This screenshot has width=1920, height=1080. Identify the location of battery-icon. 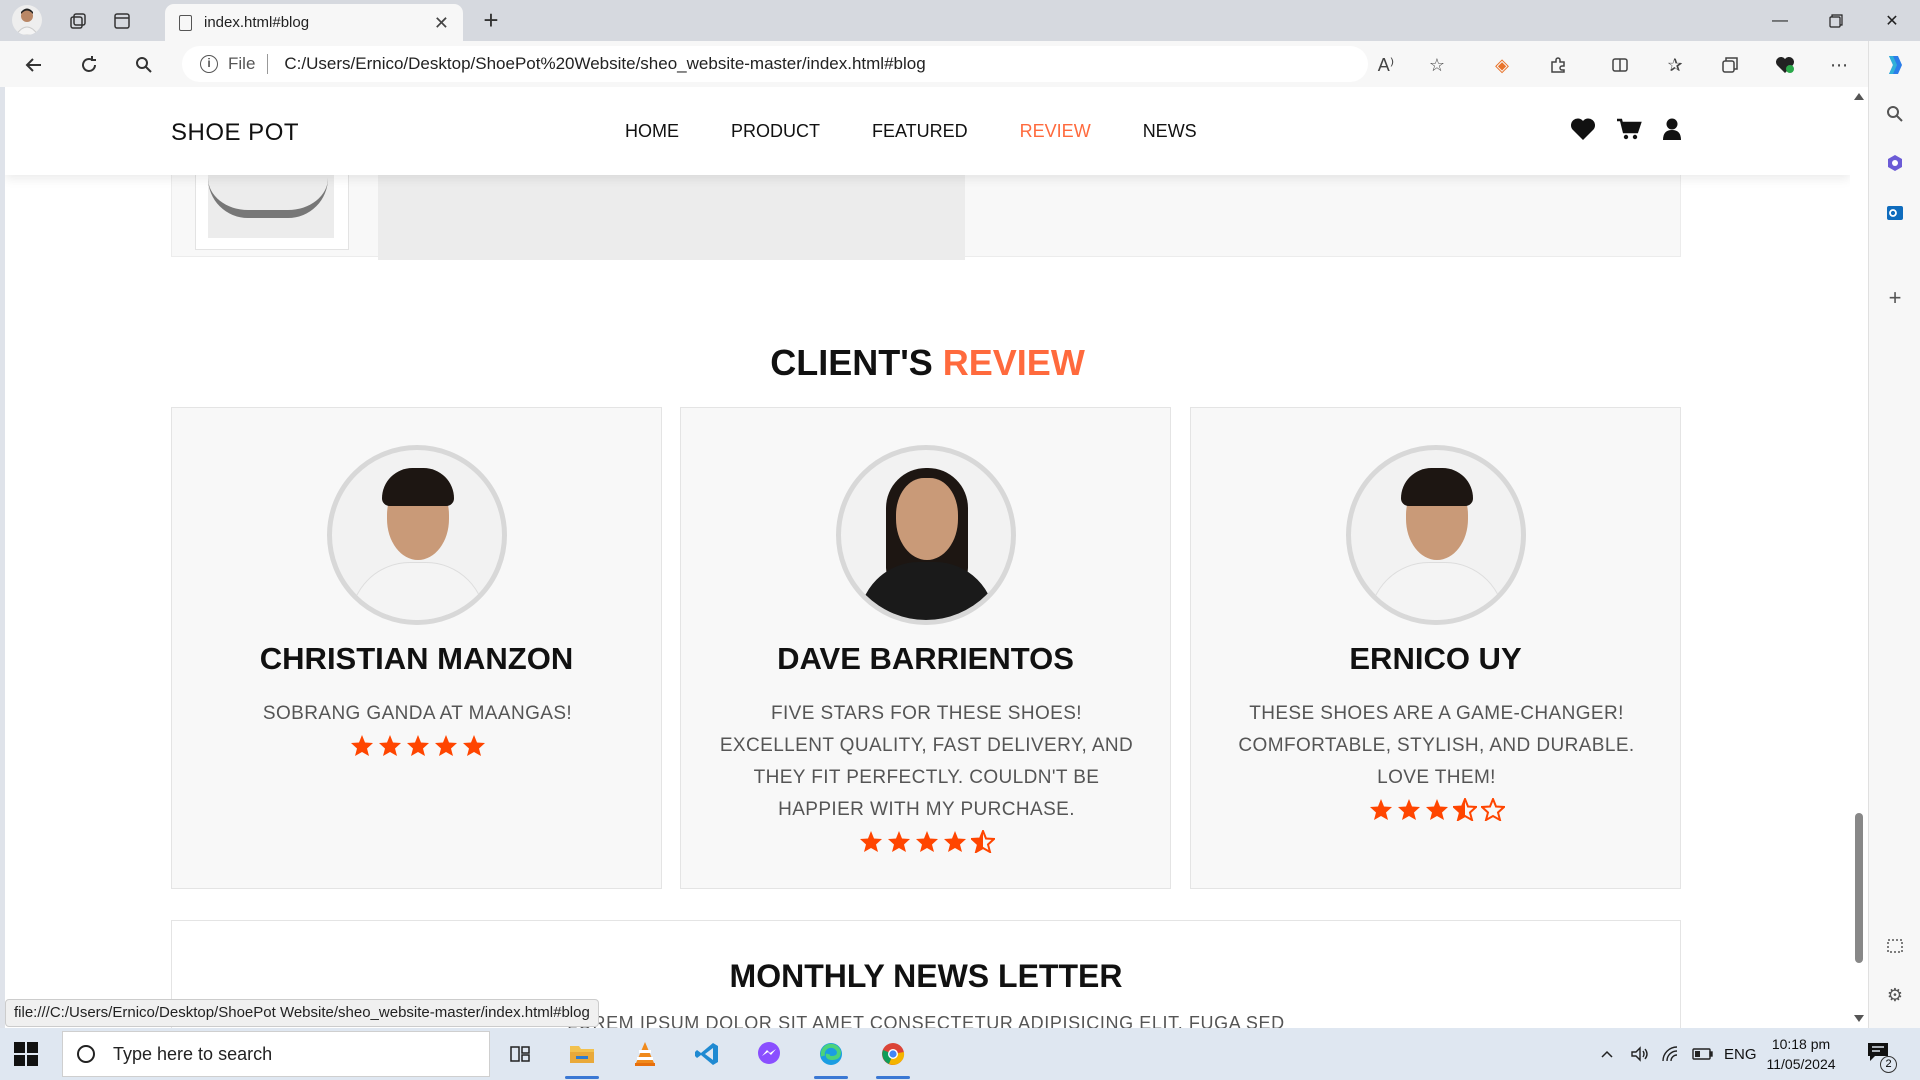
(1703, 1054).